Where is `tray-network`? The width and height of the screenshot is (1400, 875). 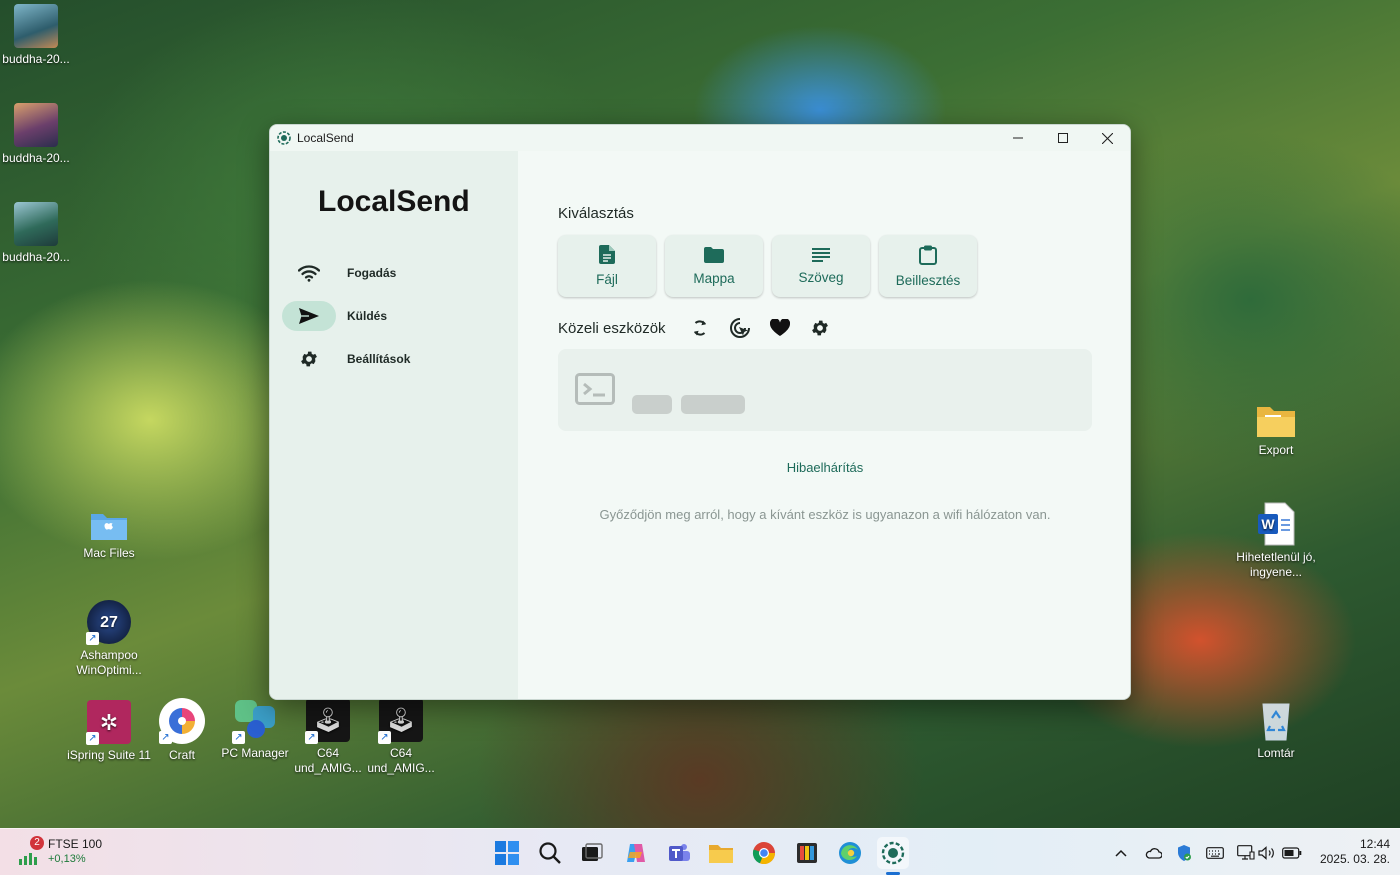
tray-network is located at coordinates (1246, 853).